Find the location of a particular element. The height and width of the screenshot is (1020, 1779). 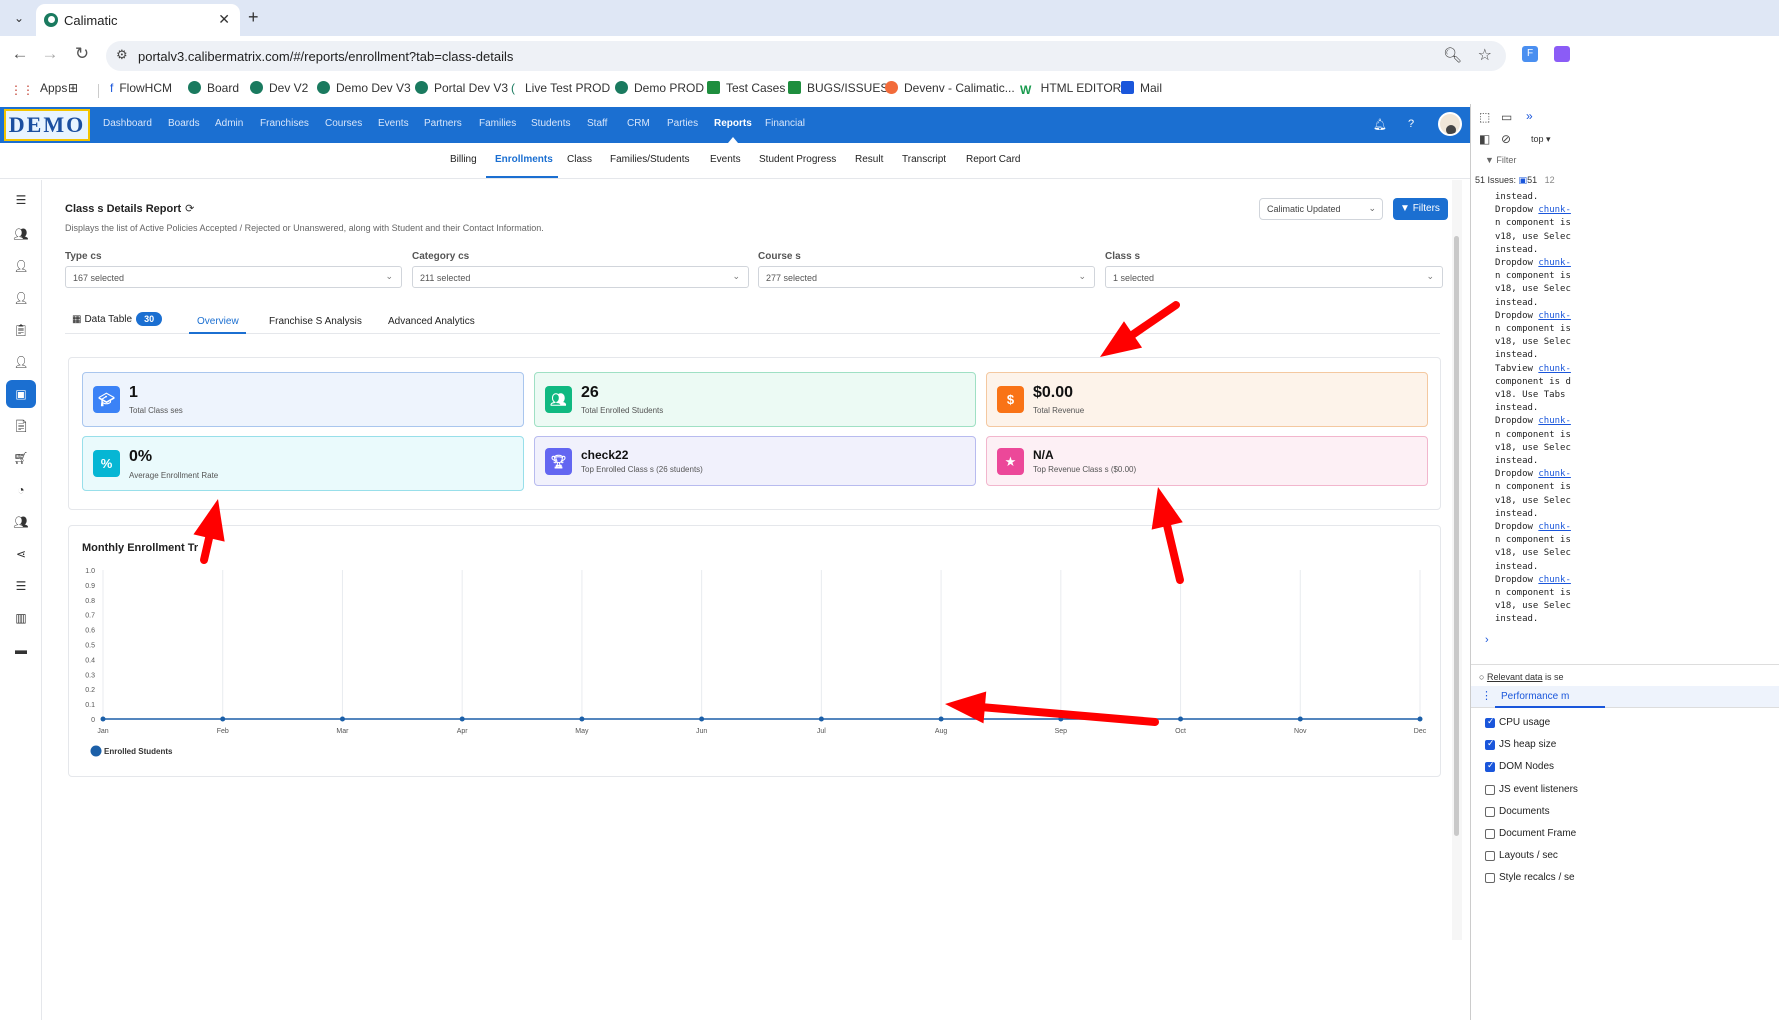

extension-icon: F is located at coordinates (1530, 54).